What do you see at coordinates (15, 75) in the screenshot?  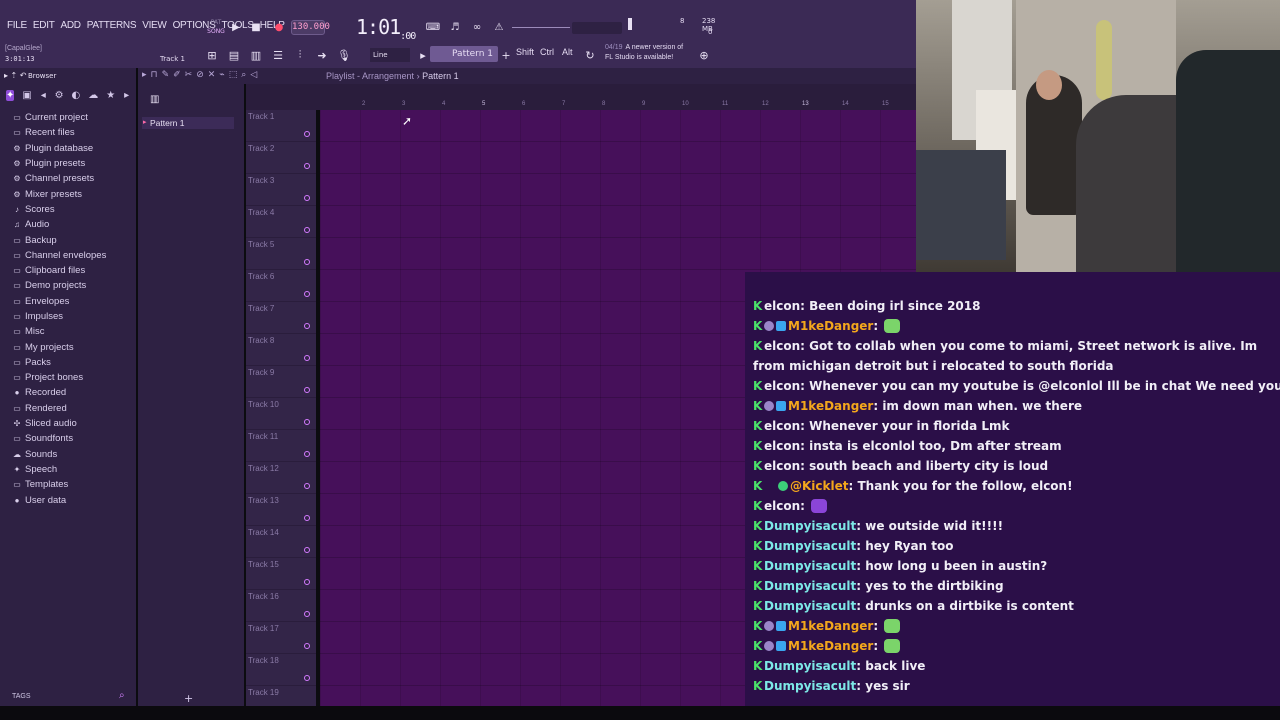 I see `browser-arrows-icon: ▸ ⇡ ↶` at bounding box center [15, 75].